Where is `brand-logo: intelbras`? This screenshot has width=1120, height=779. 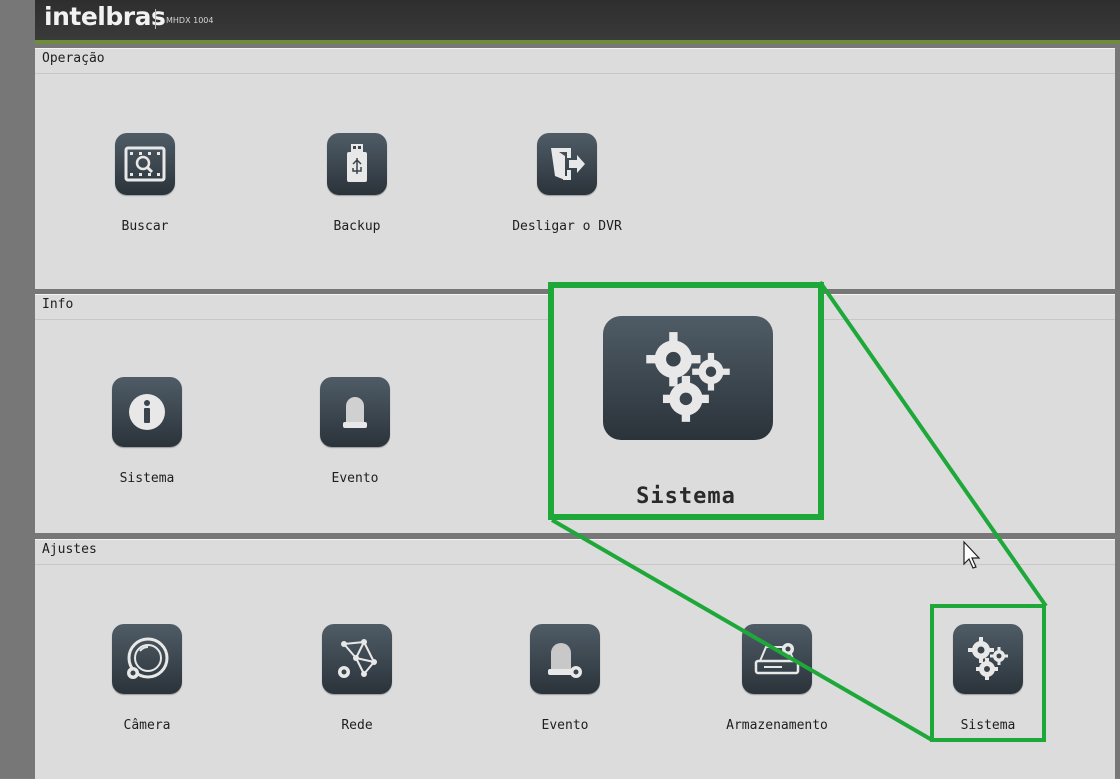
brand-logo: intelbras is located at coordinates (105, 16).